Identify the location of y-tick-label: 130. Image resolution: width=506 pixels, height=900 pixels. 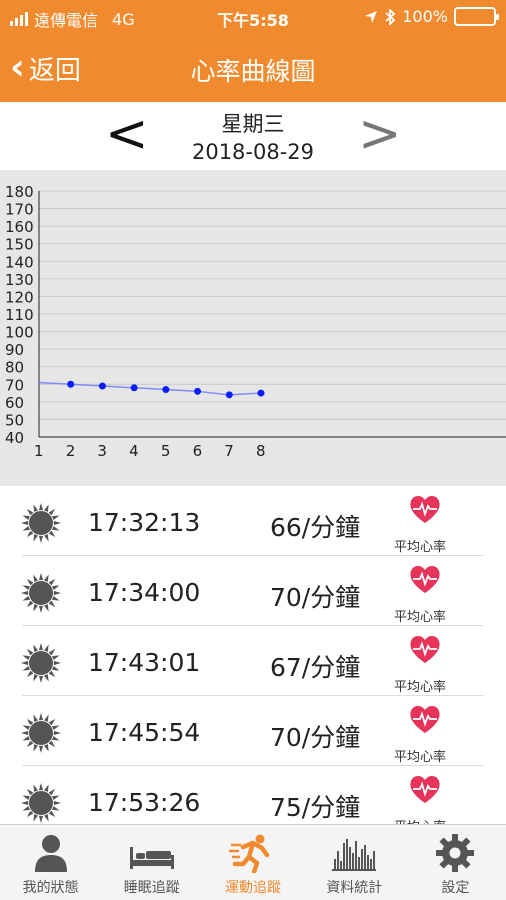
(19, 280).